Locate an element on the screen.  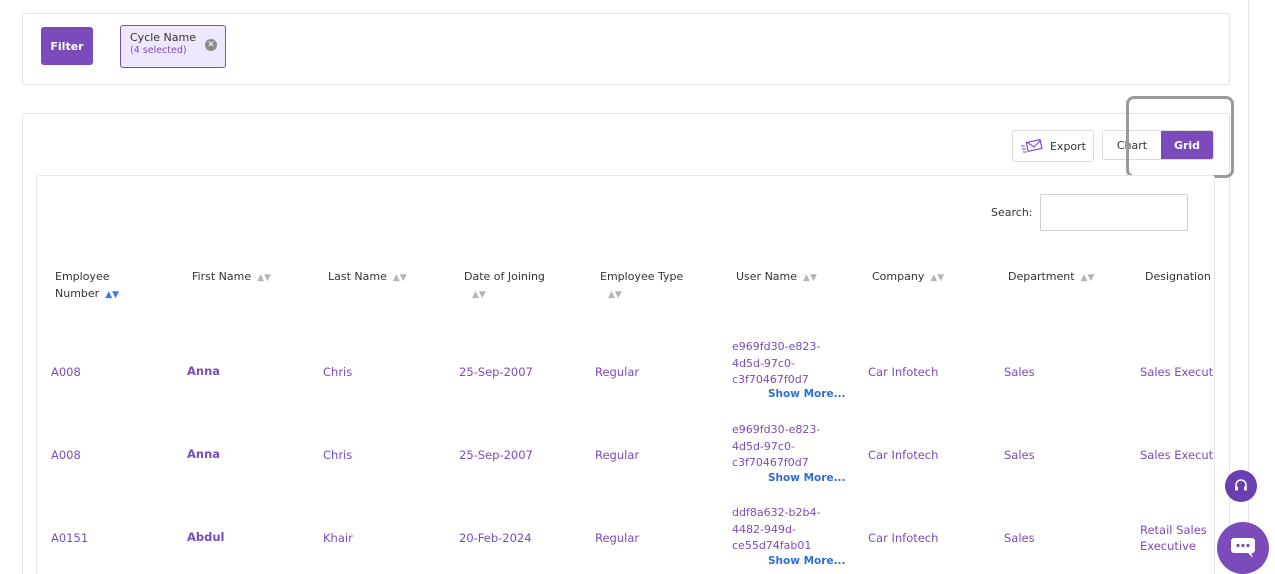
search-label: Search: is located at coordinates (1012, 212).